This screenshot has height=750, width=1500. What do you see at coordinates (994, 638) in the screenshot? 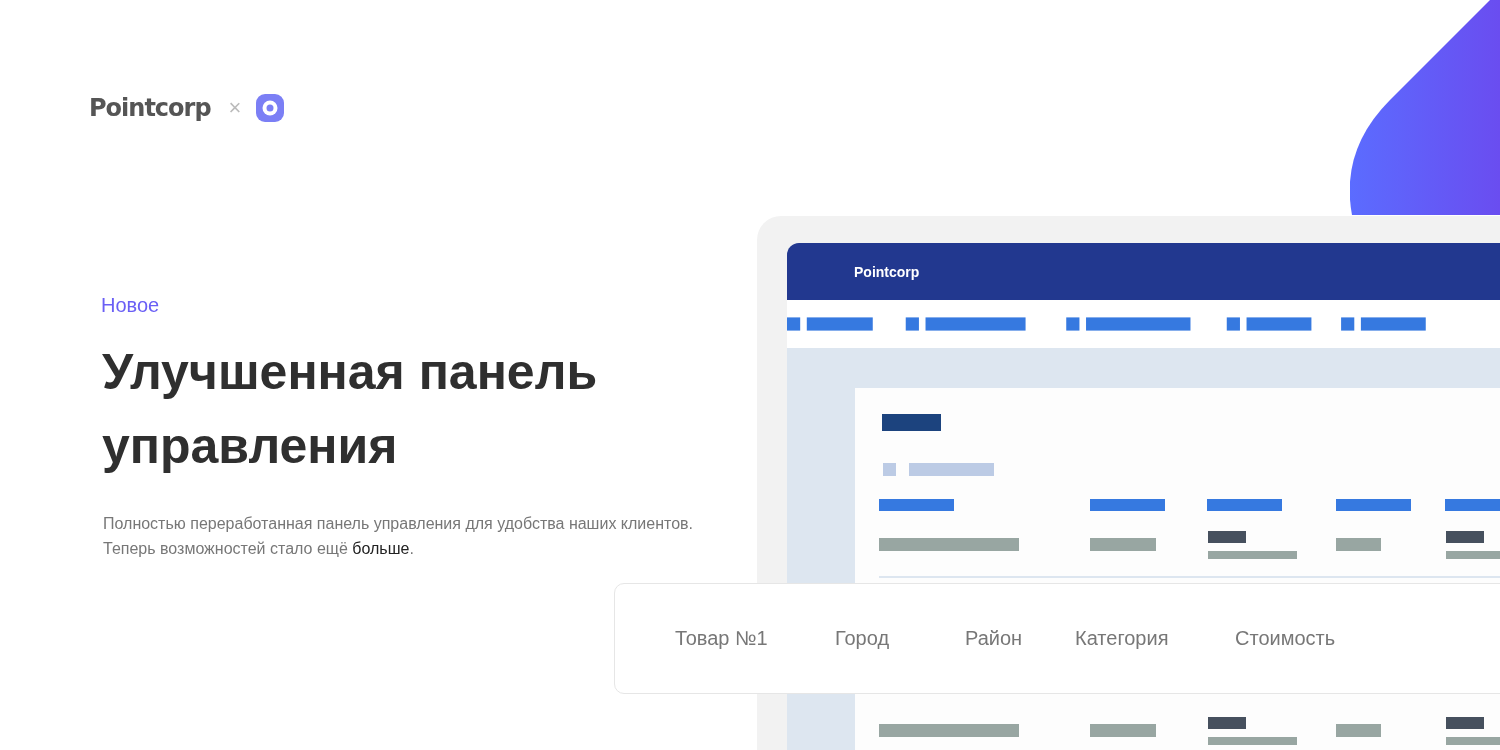
I see `column-label: Район` at bounding box center [994, 638].